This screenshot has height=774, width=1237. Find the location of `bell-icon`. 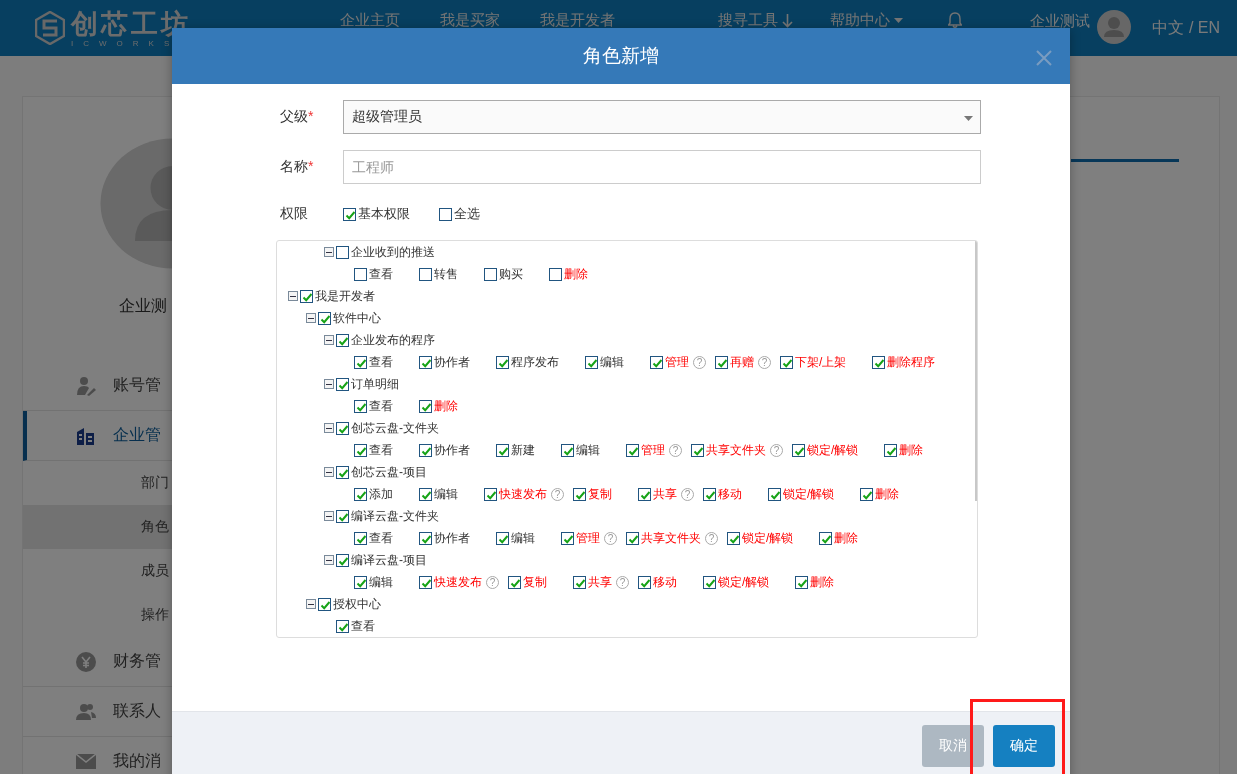

bell-icon is located at coordinates (955, 20).